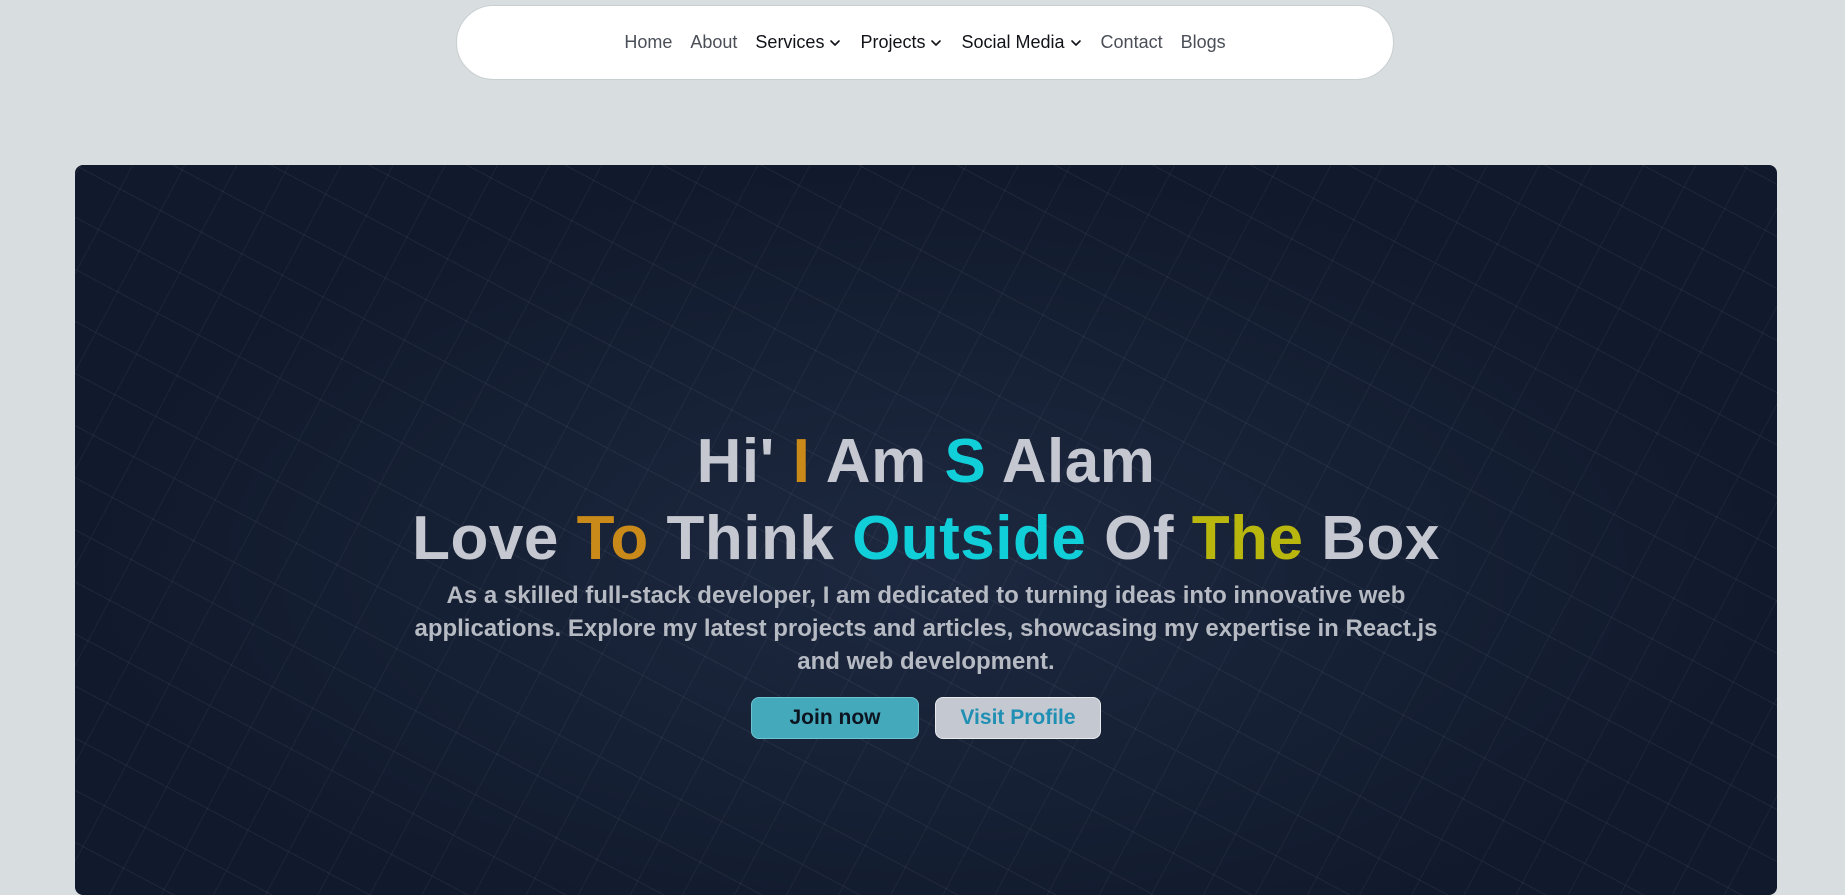 The width and height of the screenshot is (1845, 895). I want to click on nav-services-dropdown: Services, so click(798, 42).